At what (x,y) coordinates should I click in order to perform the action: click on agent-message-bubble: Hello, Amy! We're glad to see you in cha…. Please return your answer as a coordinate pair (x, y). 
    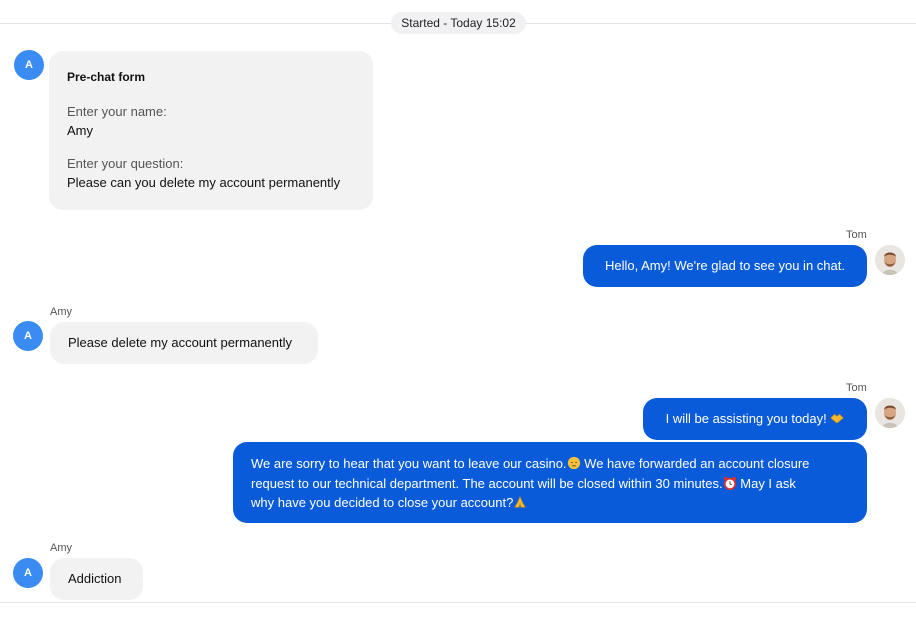
    Looking at the image, I should click on (725, 266).